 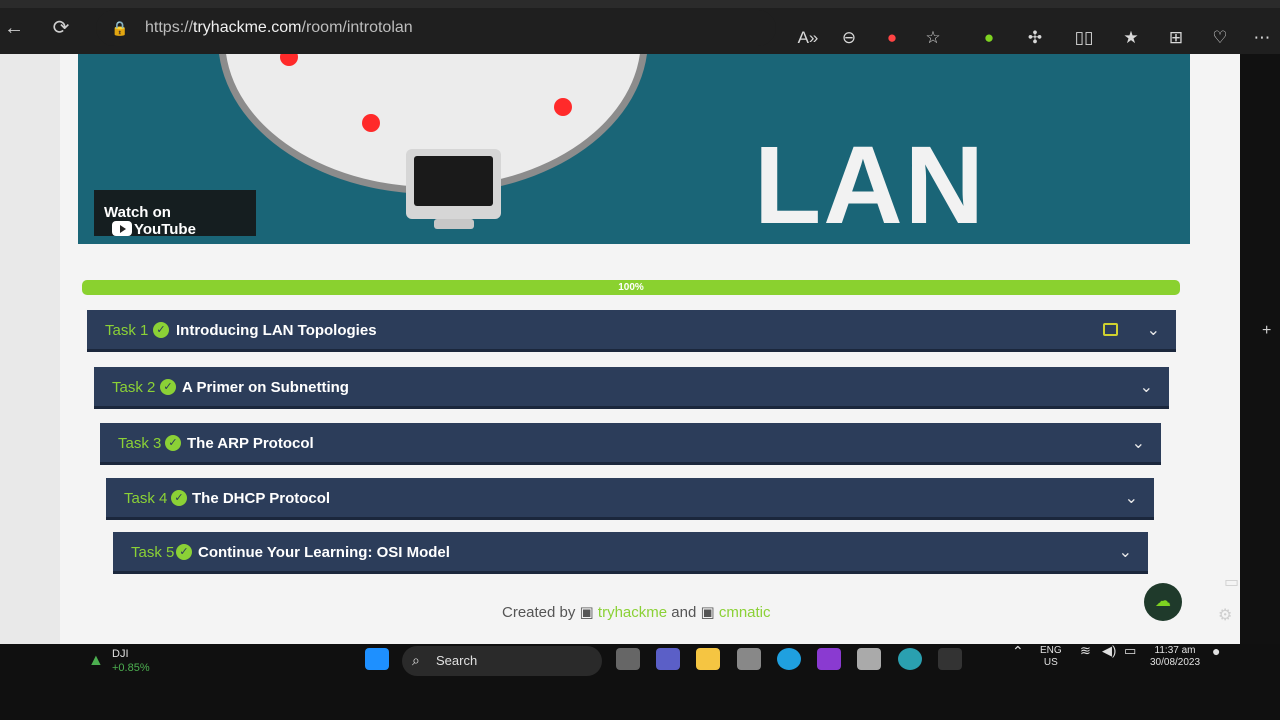 I want to click on youtube-logo: YouTube, so click(x=154, y=229).